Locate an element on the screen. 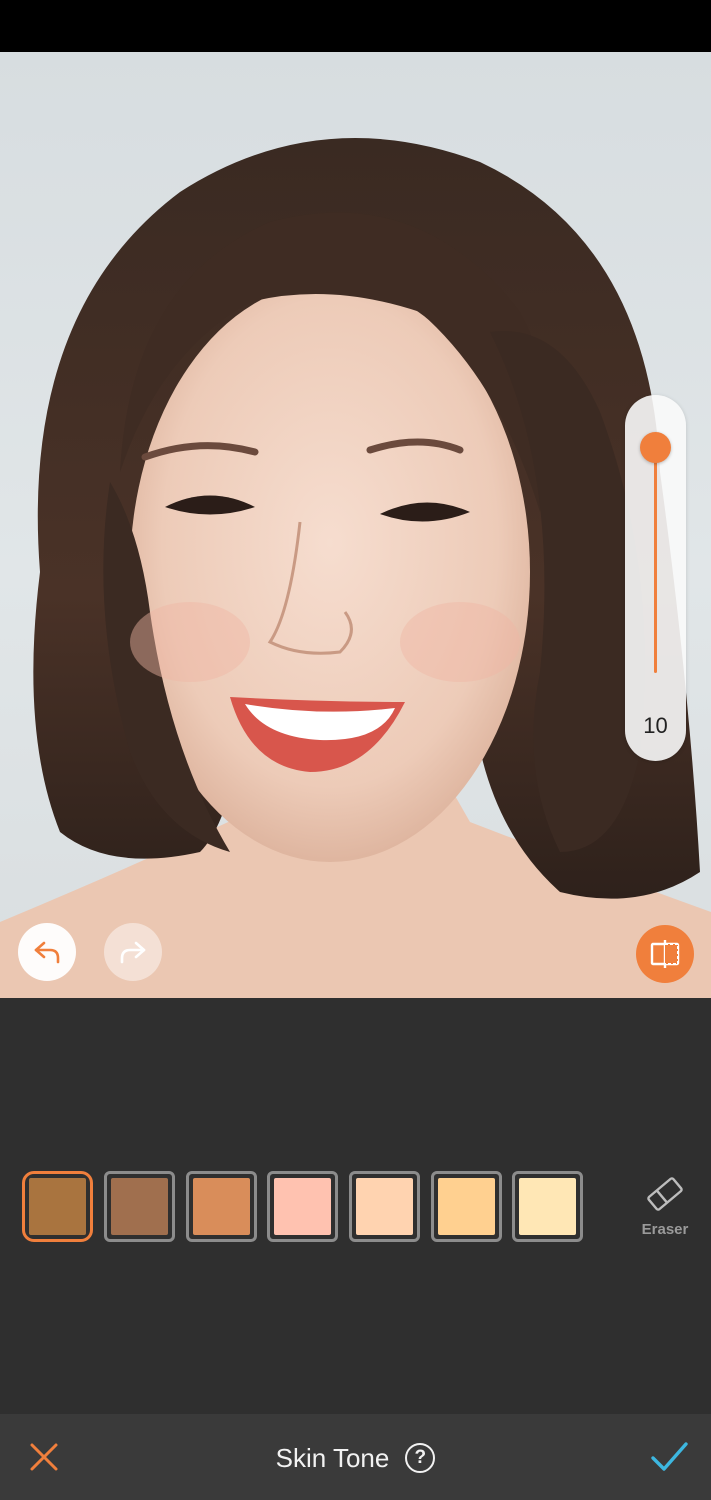  help-icon: ? is located at coordinates (420, 1458).